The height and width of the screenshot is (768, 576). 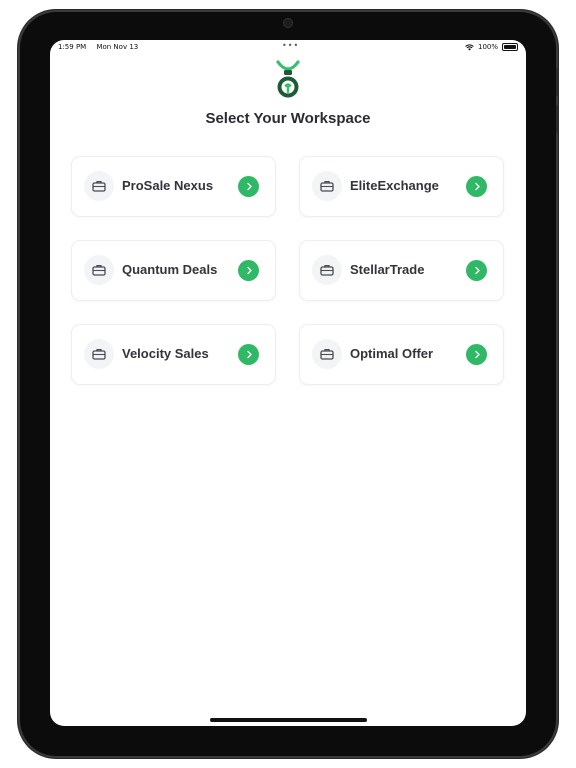 What do you see at coordinates (170, 269) in the screenshot?
I see `workspace-label: Quantum Deals` at bounding box center [170, 269].